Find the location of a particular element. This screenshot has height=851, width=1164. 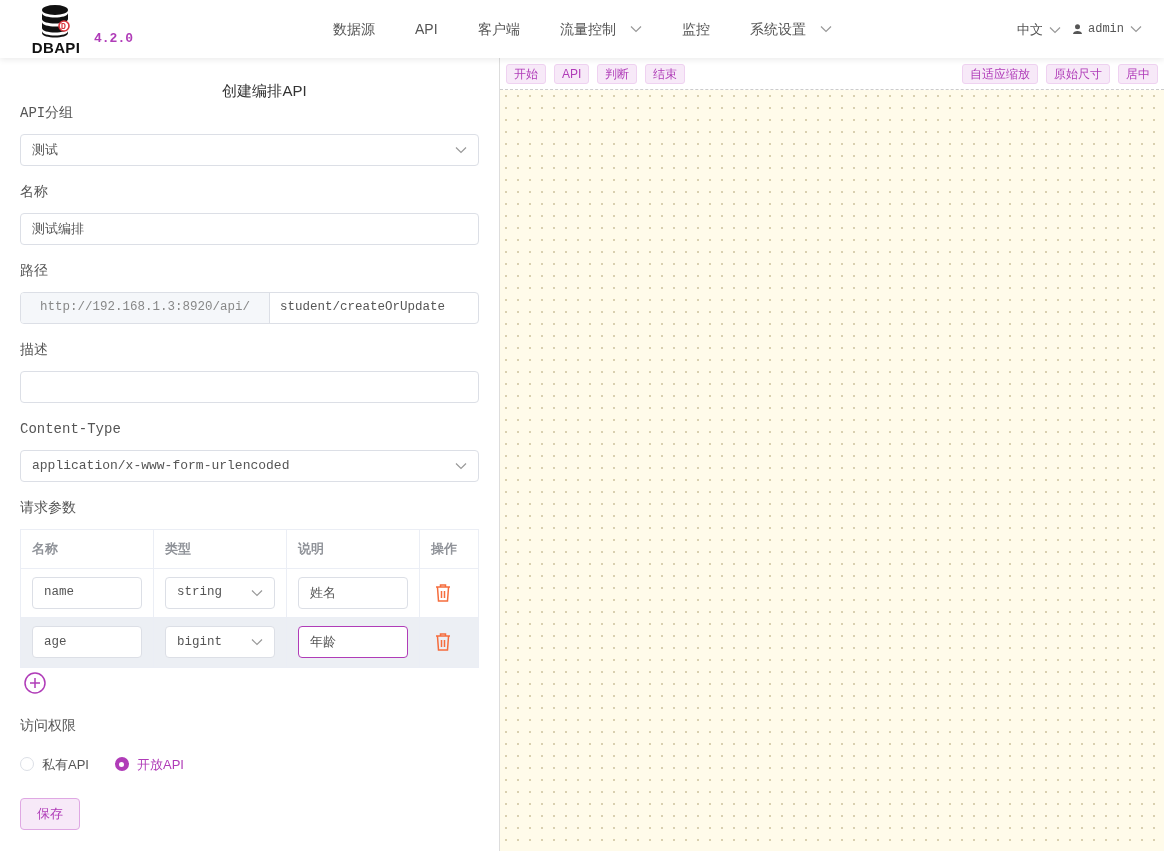

radio-option: 开放API is located at coordinates (149, 764).